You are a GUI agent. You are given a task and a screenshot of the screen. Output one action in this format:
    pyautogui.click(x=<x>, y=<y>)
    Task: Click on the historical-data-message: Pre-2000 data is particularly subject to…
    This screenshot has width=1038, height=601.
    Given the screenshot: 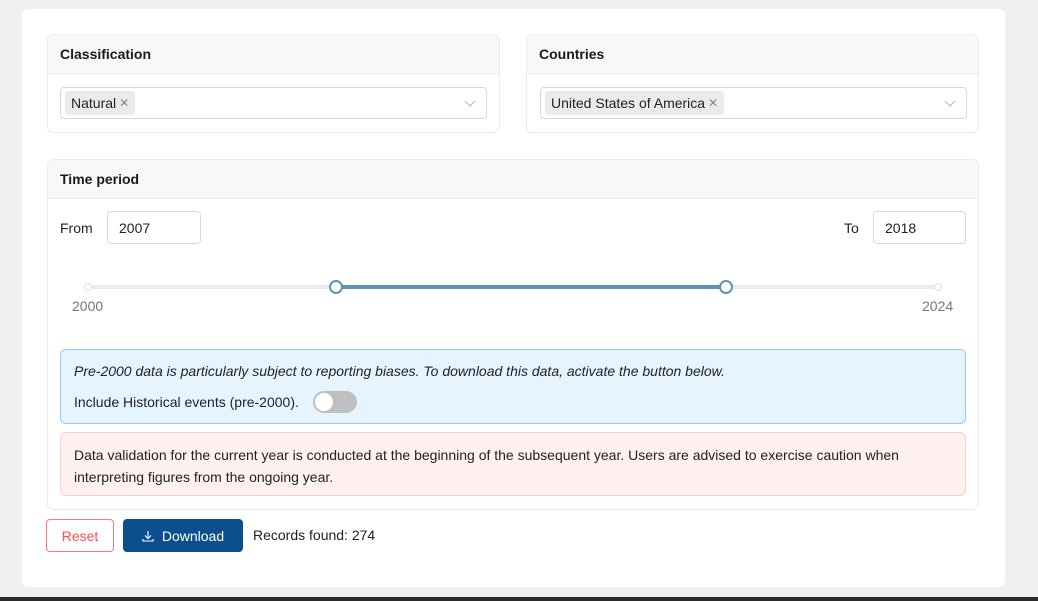 What is the action you would take?
    pyautogui.click(x=399, y=371)
    